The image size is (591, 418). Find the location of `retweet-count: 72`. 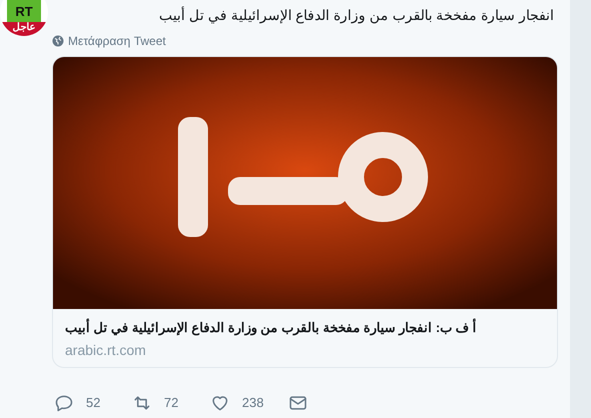

retweet-count: 72 is located at coordinates (171, 403).